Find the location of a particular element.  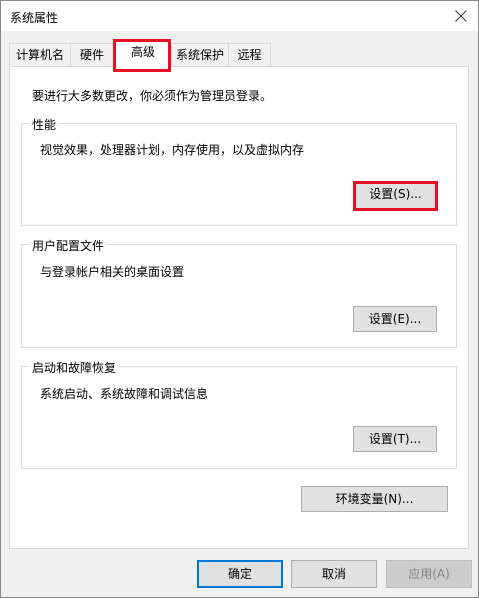

startup-recovery-group-title: 启动和故障恢复 is located at coordinates (74, 367).